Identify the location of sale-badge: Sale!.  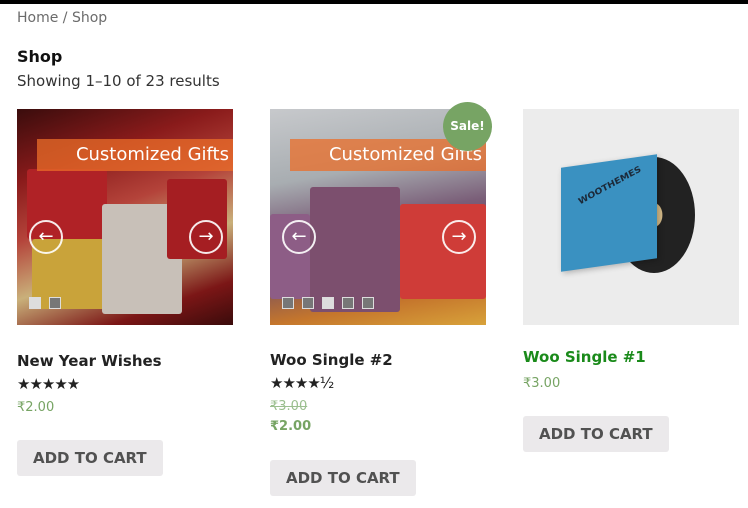
(467, 126).